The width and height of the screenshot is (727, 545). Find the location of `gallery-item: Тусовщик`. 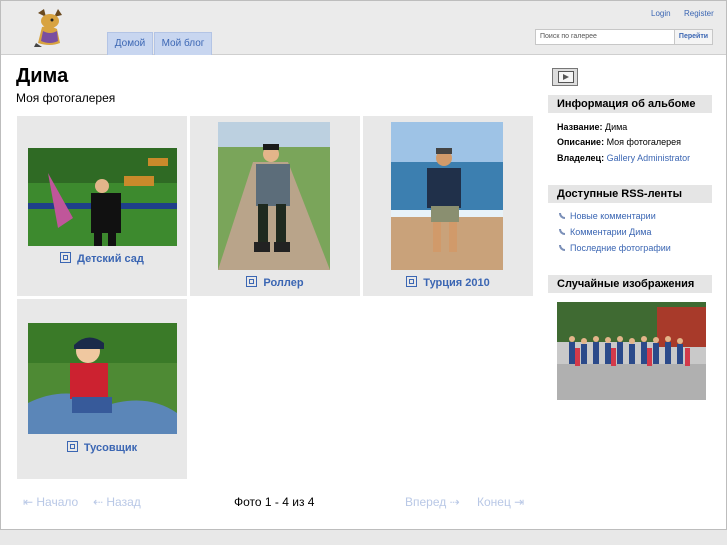

gallery-item: Тусовщик is located at coordinates (102, 389).